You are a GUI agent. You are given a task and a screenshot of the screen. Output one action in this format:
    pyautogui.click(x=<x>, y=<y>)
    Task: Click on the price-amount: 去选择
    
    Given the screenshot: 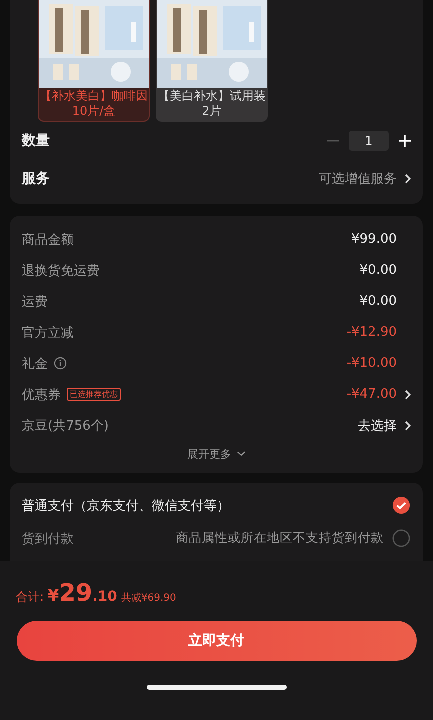 What is the action you would take?
    pyautogui.click(x=377, y=425)
    